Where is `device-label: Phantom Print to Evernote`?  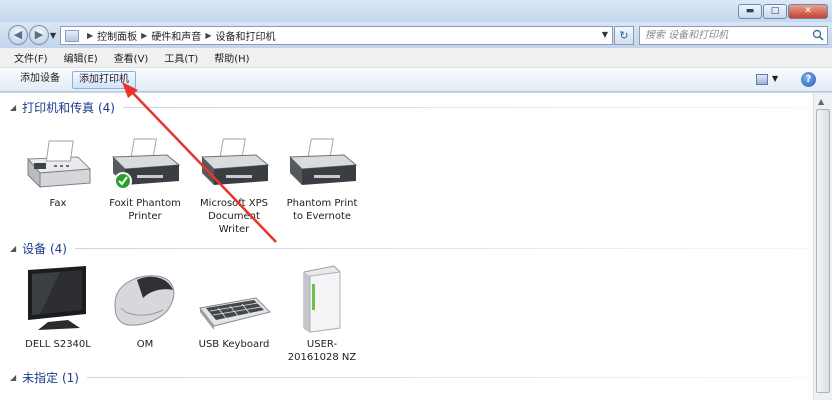 device-label: Phantom Print to Evernote is located at coordinates (322, 210).